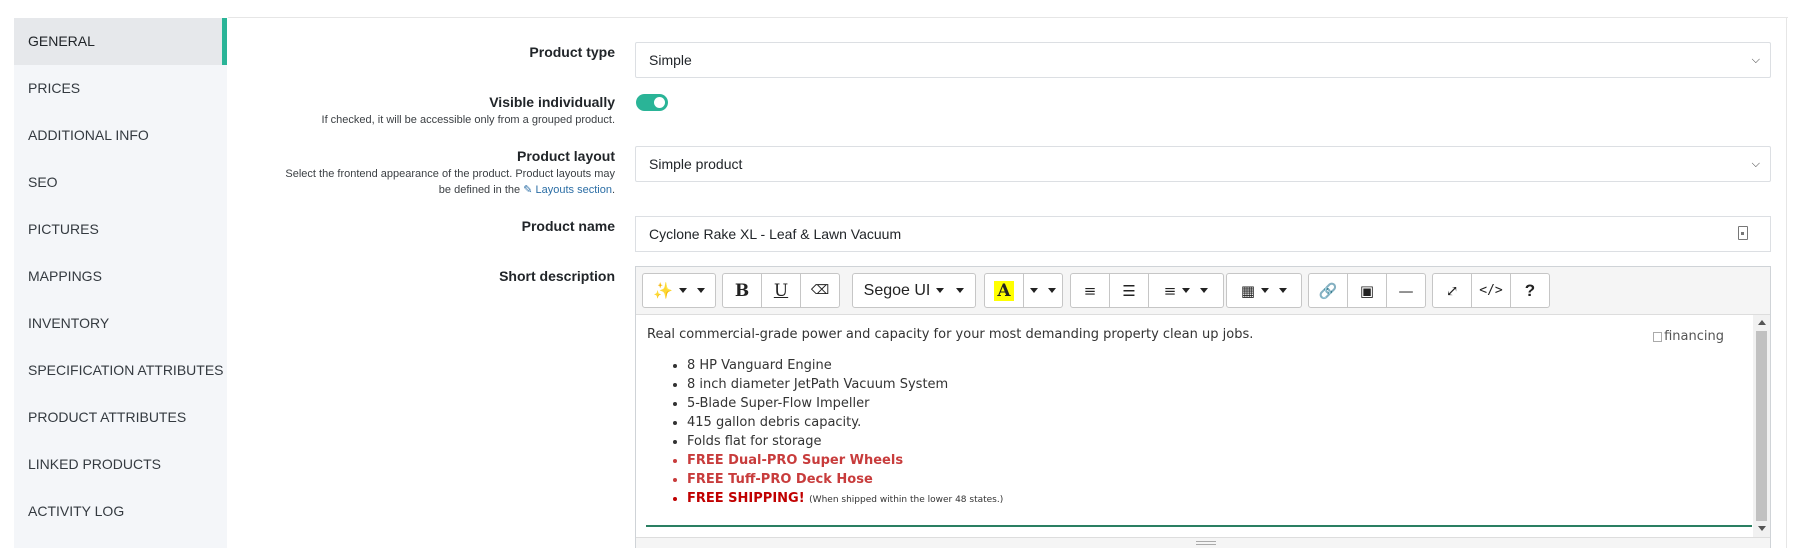  I want to click on bold-button: B, so click(742, 290).